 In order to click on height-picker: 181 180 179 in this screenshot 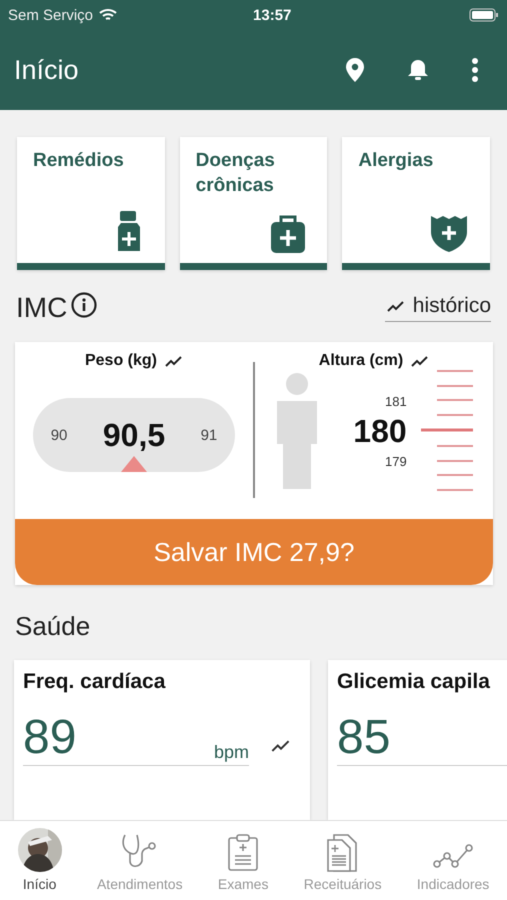, I will do `click(380, 431)`.